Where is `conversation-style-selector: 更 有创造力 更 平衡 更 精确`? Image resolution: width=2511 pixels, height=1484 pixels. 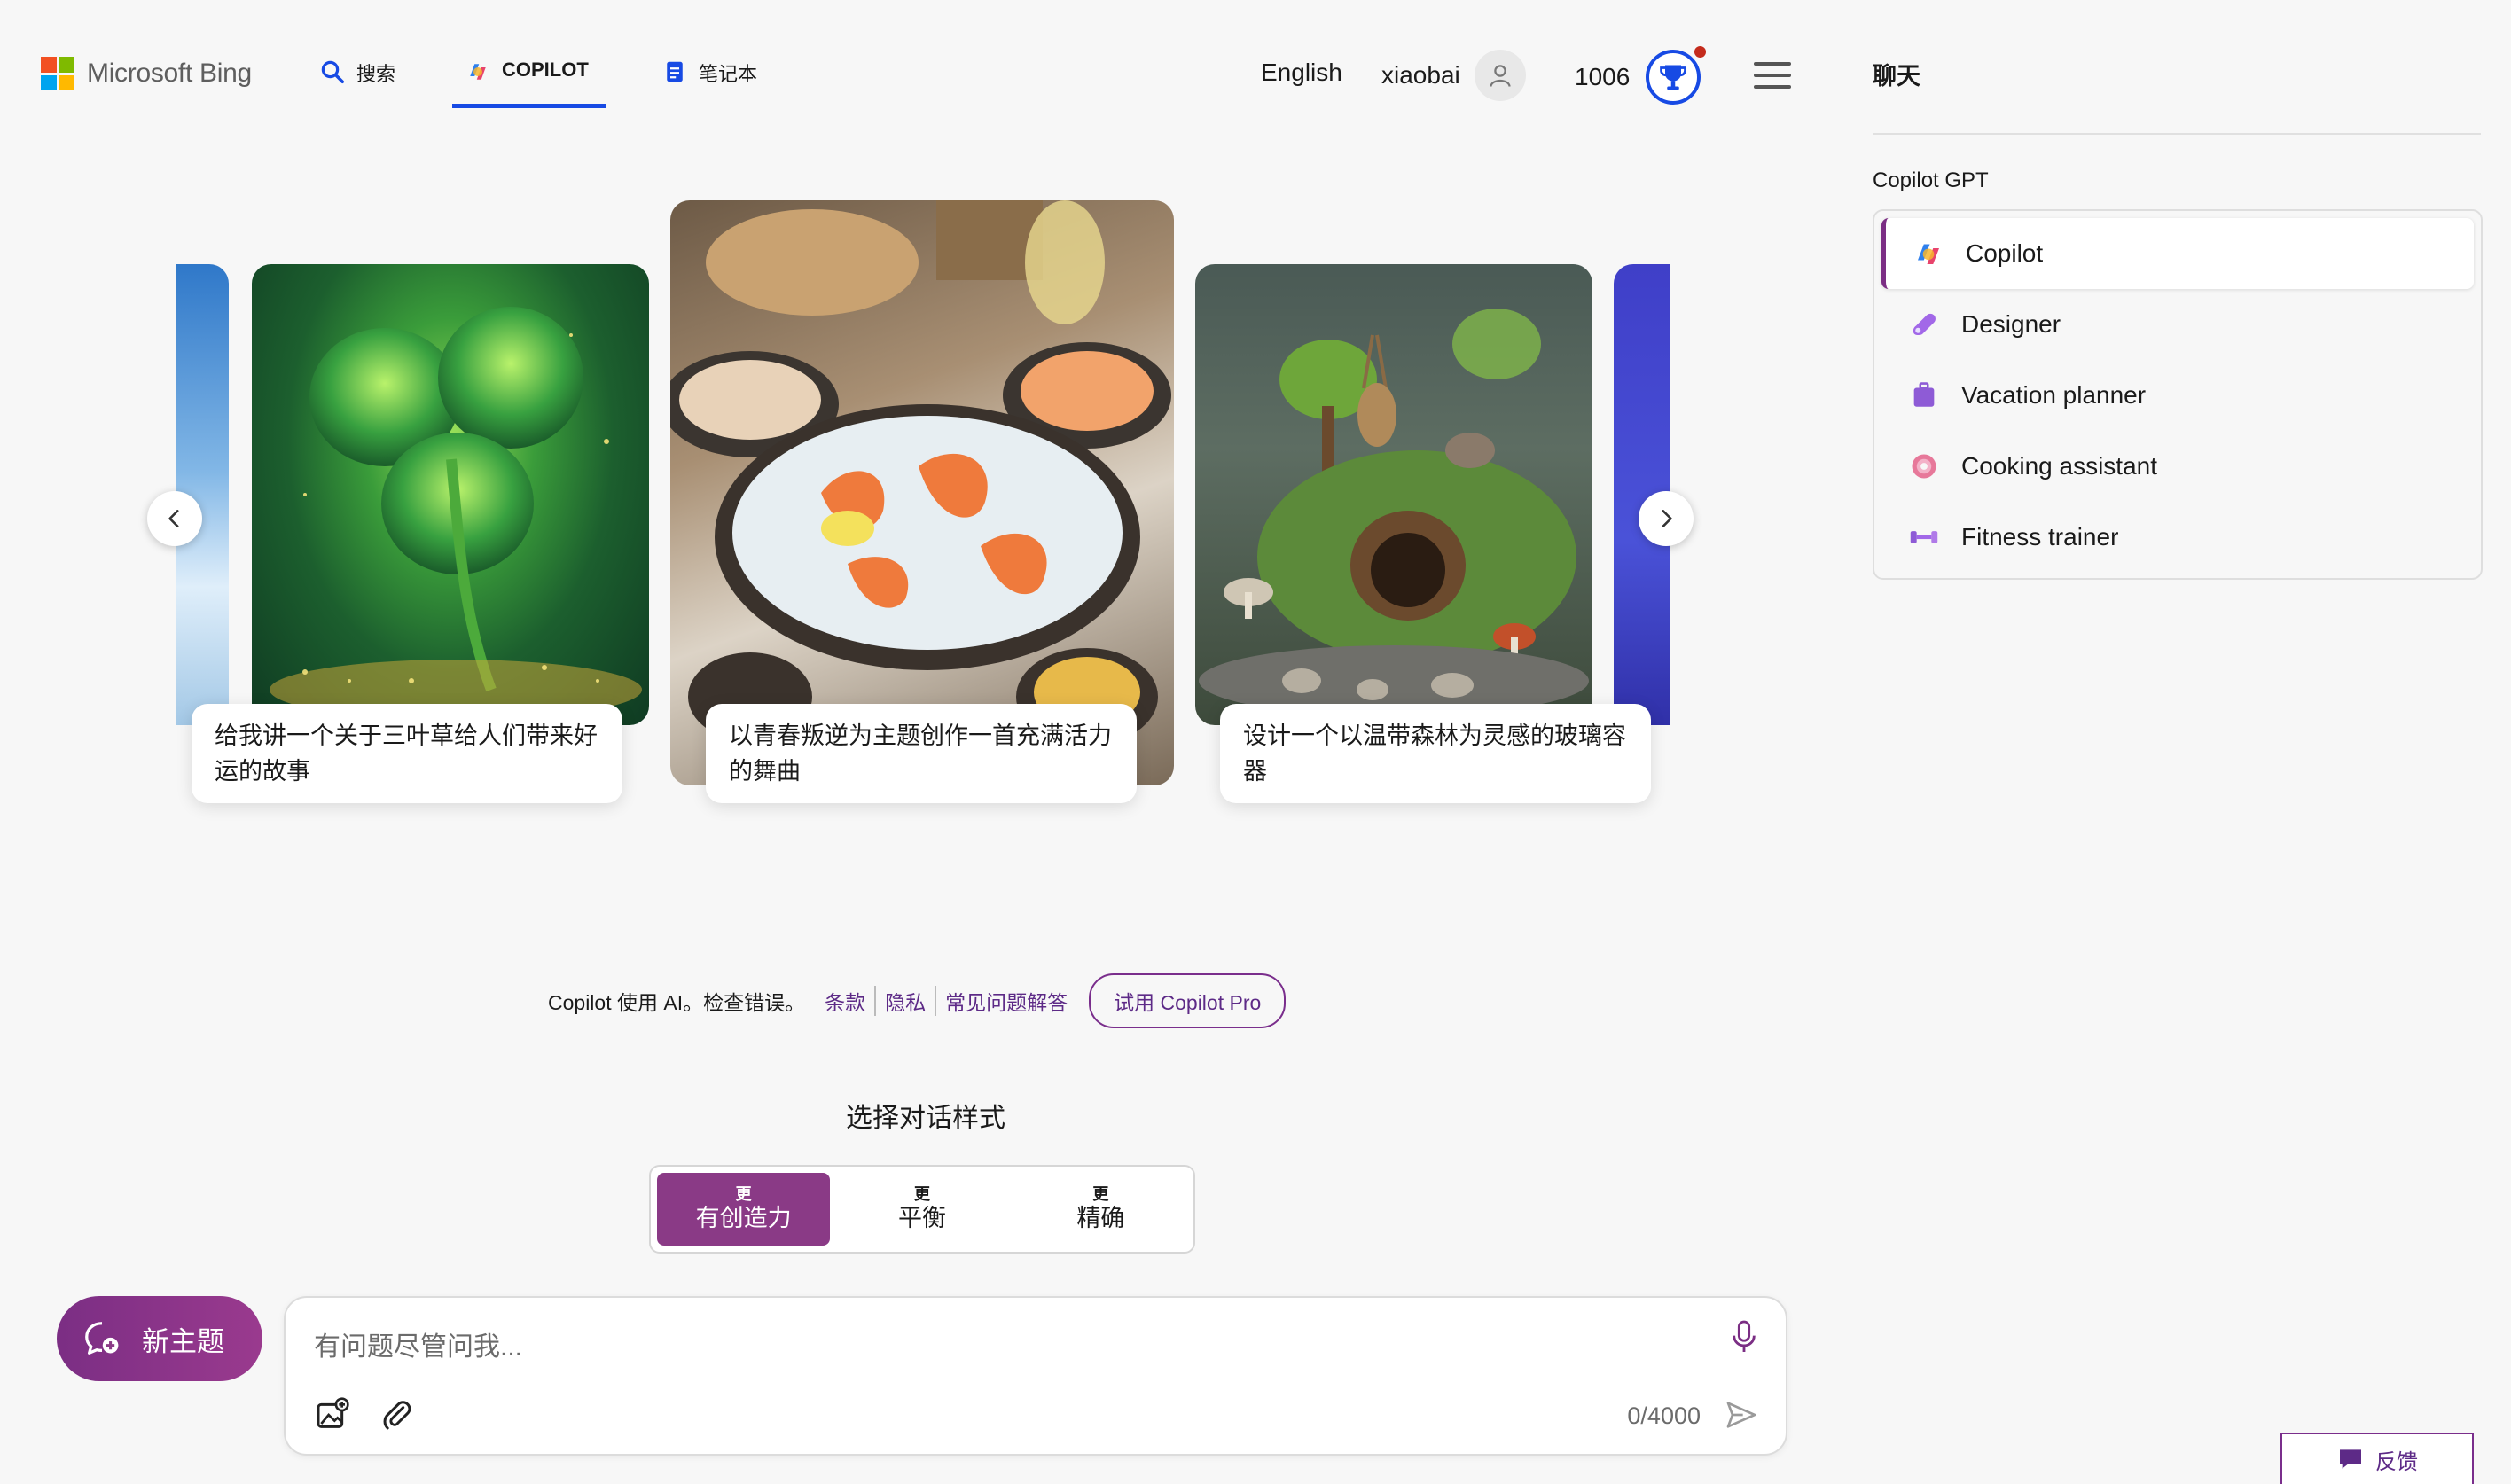 conversation-style-selector: 更 有创造力 更 平衡 更 精确 is located at coordinates (922, 1209).